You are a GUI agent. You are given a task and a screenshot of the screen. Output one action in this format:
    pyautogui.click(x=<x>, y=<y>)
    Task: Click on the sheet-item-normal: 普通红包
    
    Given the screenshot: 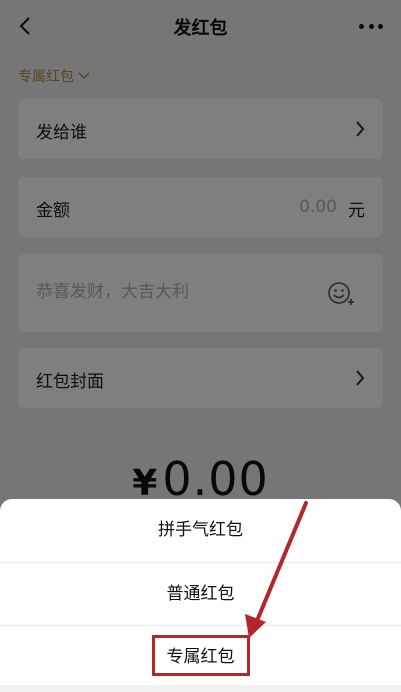 What is the action you would take?
    pyautogui.click(x=200, y=593)
    